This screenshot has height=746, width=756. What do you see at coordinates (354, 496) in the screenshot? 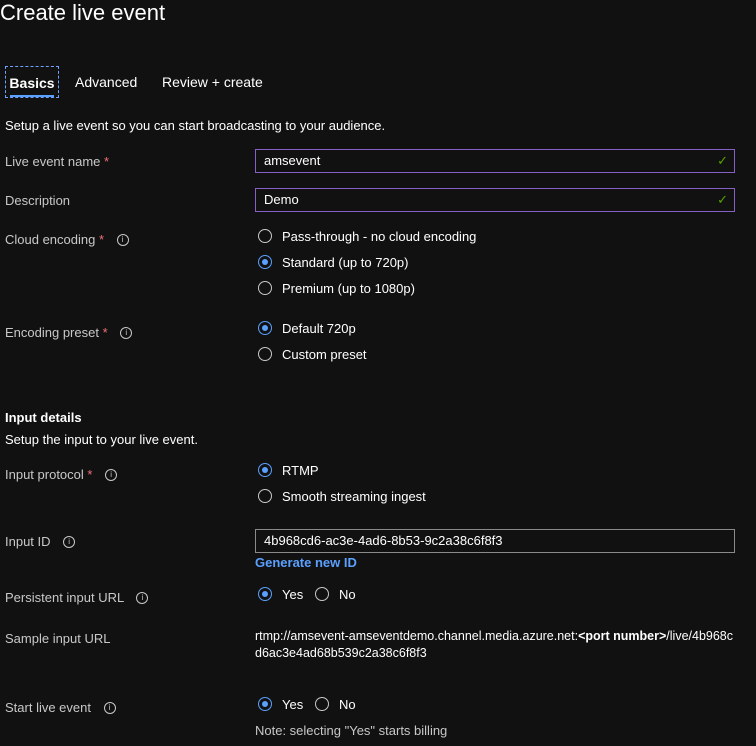
I see `option-smooth-streaming-label: Smooth streaming ingest` at bounding box center [354, 496].